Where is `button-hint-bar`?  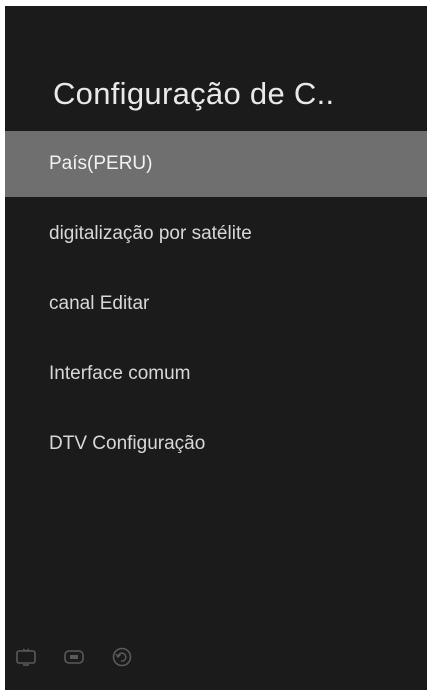 button-hint-bar is located at coordinates (216, 657).